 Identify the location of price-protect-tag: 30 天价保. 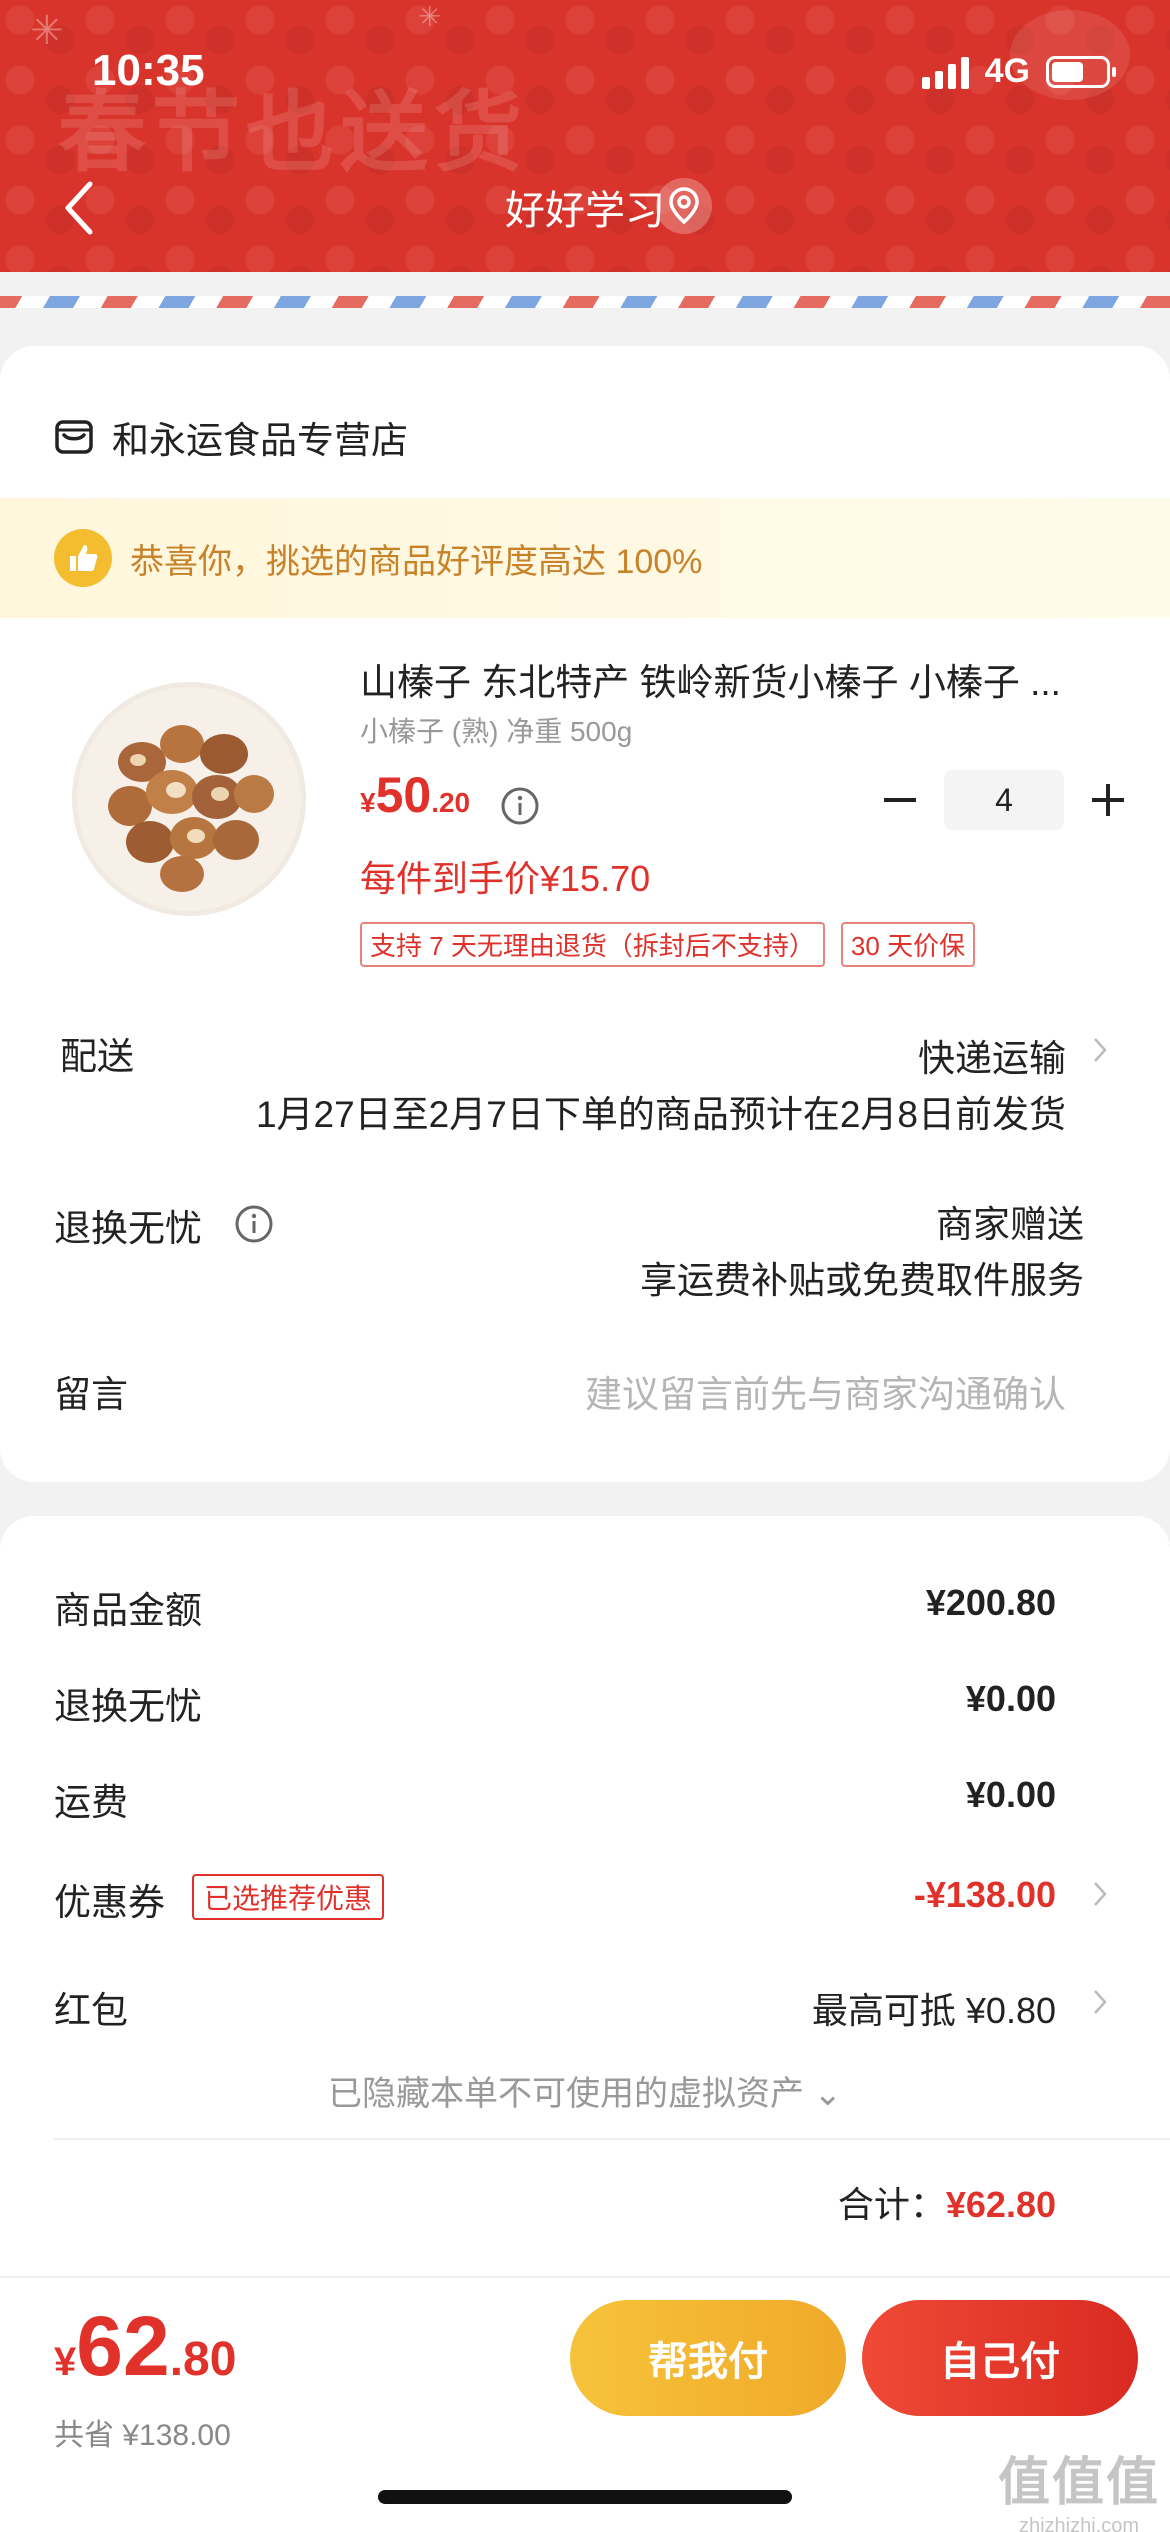
(908, 944).